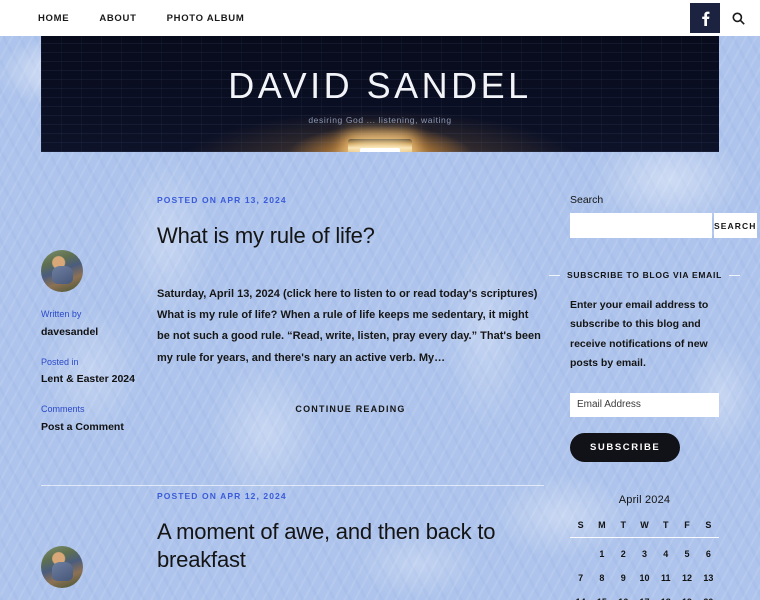  Describe the element at coordinates (581, 577) in the screenshot. I see `calendar-day: 7` at that location.